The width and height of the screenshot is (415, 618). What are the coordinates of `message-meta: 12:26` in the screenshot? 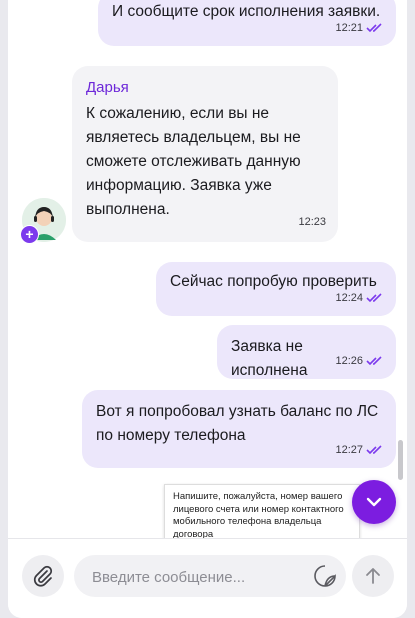 It's located at (359, 361).